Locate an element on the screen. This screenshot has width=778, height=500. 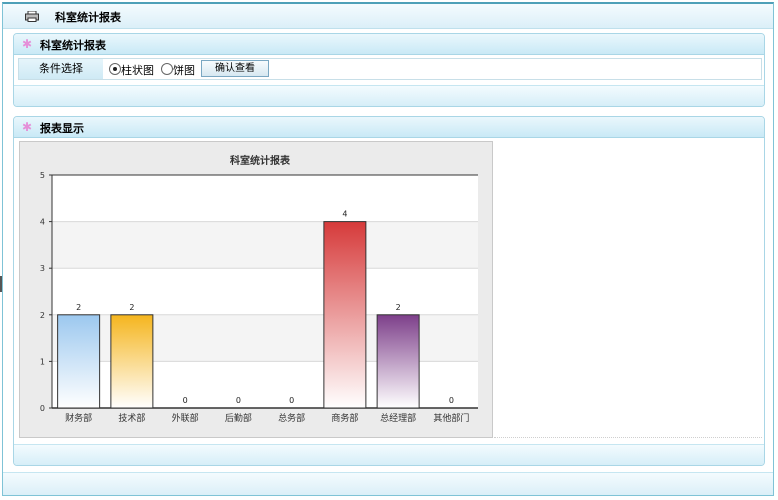
page-title: 科室统计报表 is located at coordinates (88, 17).